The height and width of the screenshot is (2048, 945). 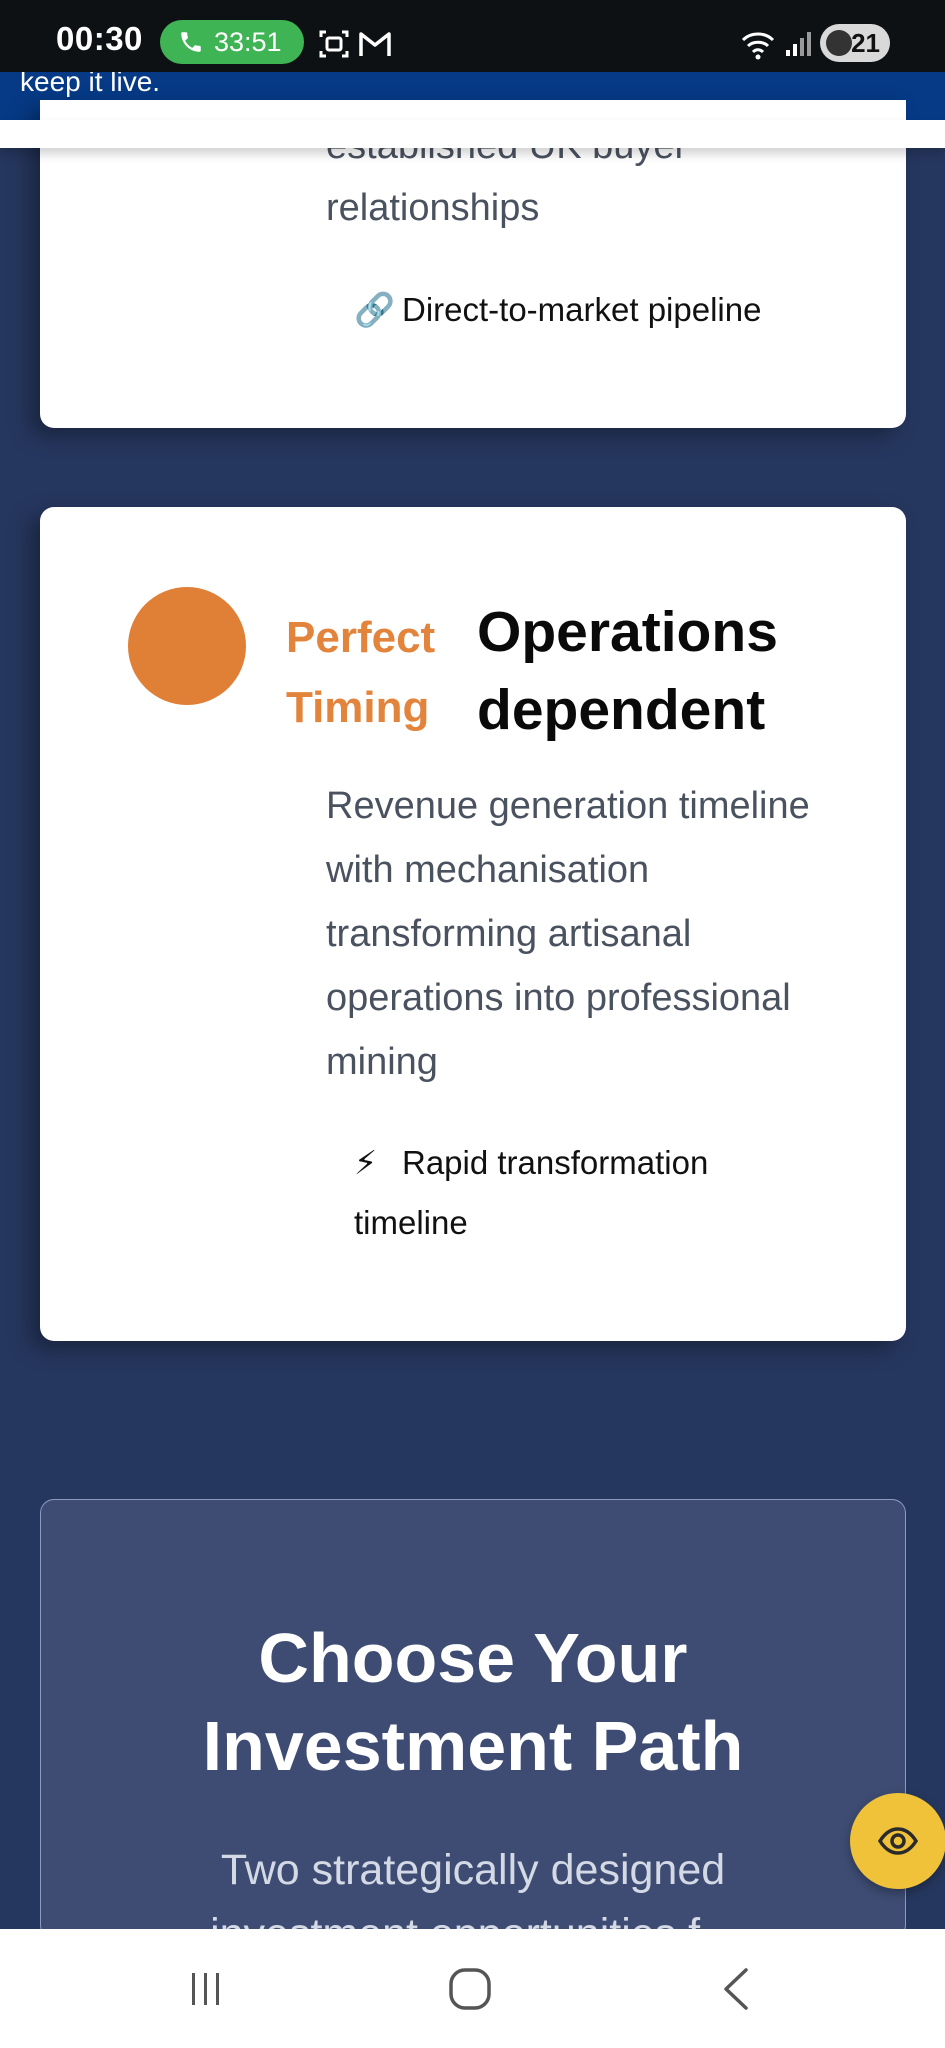 What do you see at coordinates (568, 806) in the screenshot?
I see `desc-line: Revenue generation timeline` at bounding box center [568, 806].